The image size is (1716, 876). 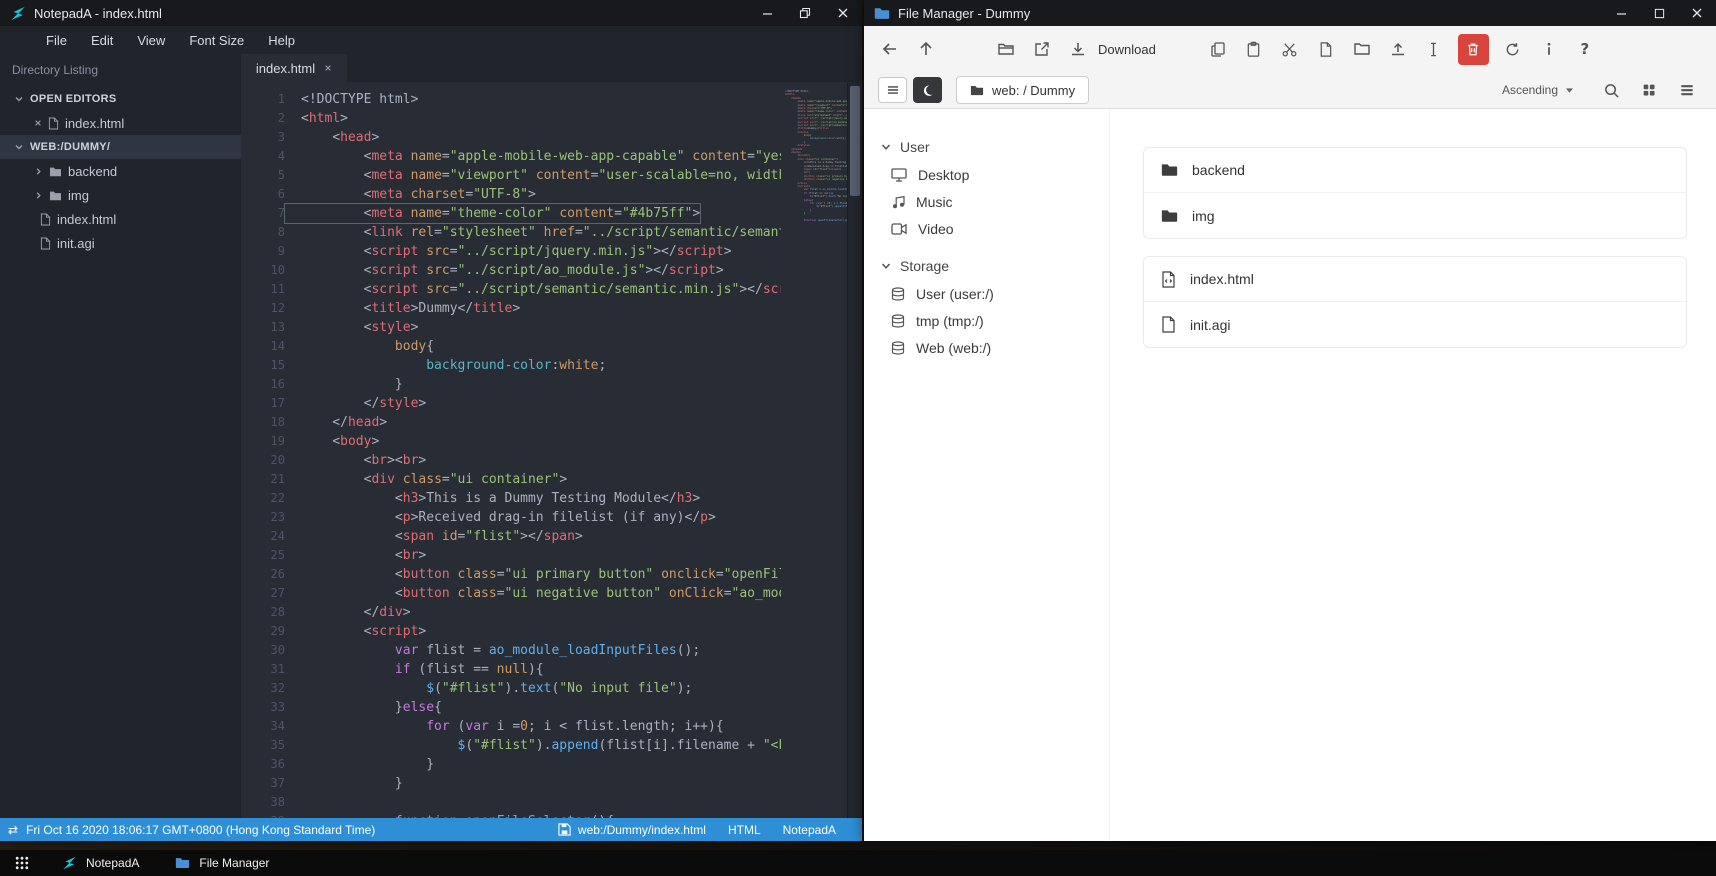 What do you see at coordinates (511, 631) in the screenshot?
I see `code-line: 29 <script>` at bounding box center [511, 631].